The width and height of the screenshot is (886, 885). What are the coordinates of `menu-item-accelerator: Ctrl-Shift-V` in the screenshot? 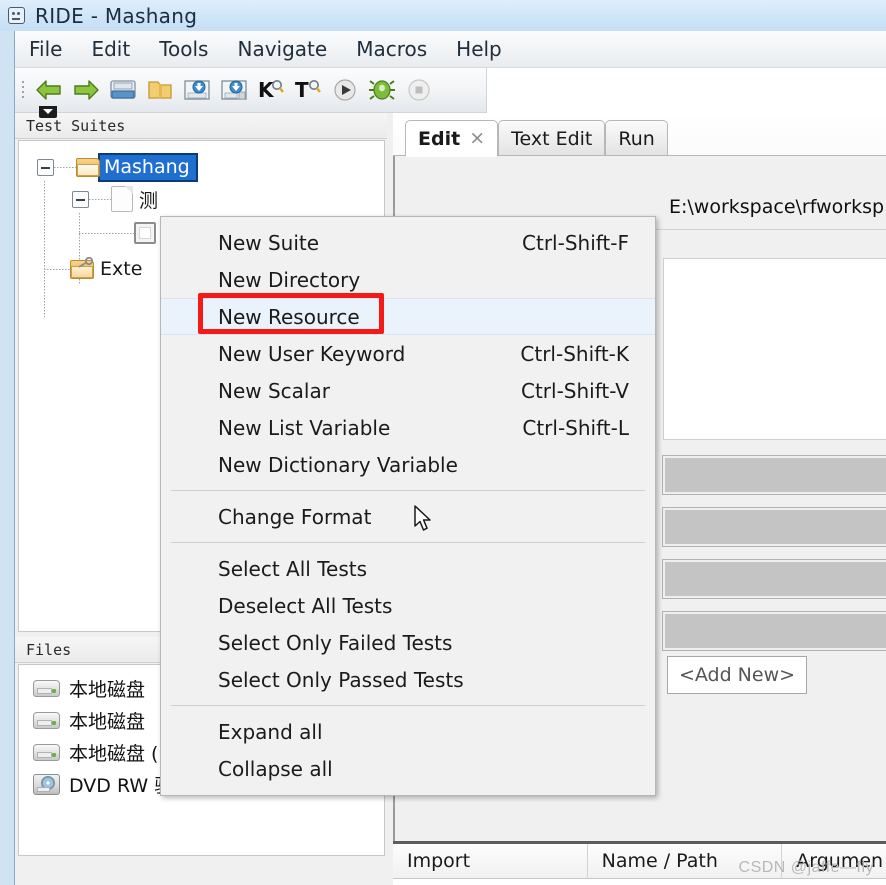 It's located at (575, 390).